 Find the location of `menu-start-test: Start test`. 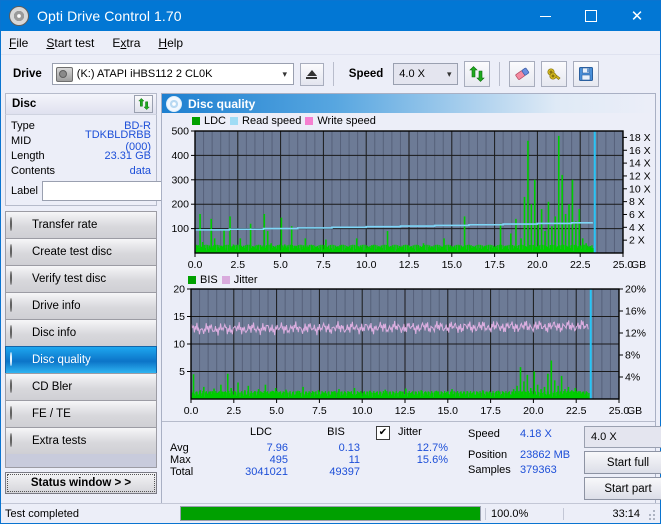

menu-start-test: Start test is located at coordinates (70, 43).